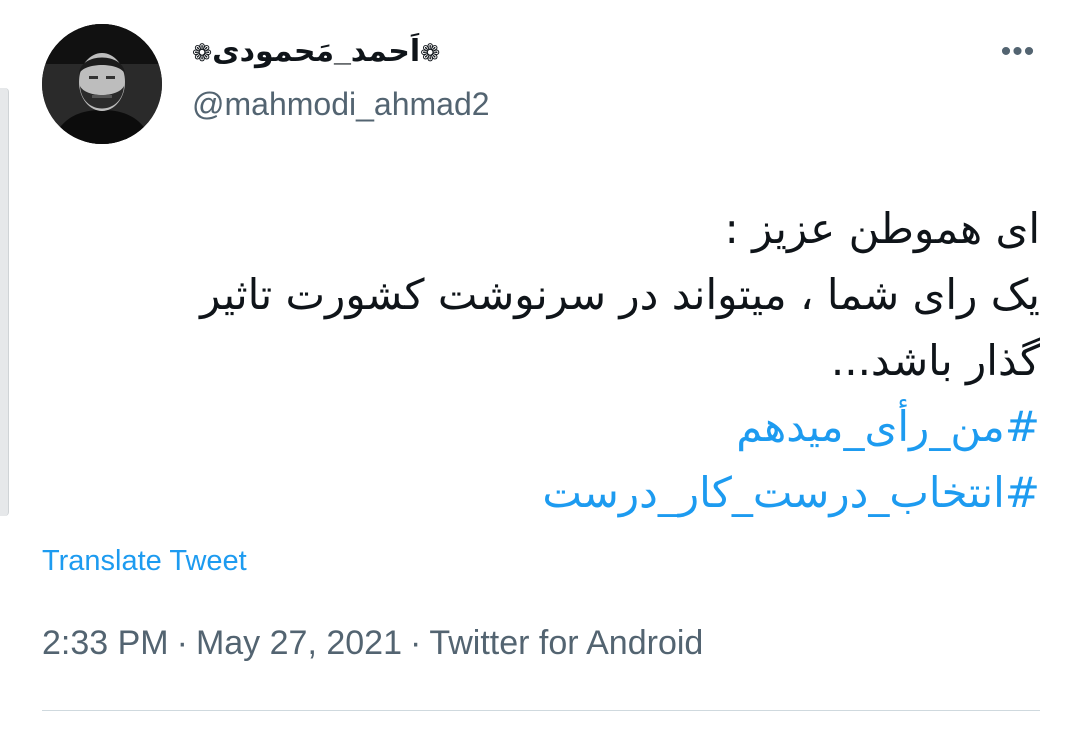 The height and width of the screenshot is (731, 1080). What do you see at coordinates (4, 302) in the screenshot?
I see `scroll-edge` at bounding box center [4, 302].